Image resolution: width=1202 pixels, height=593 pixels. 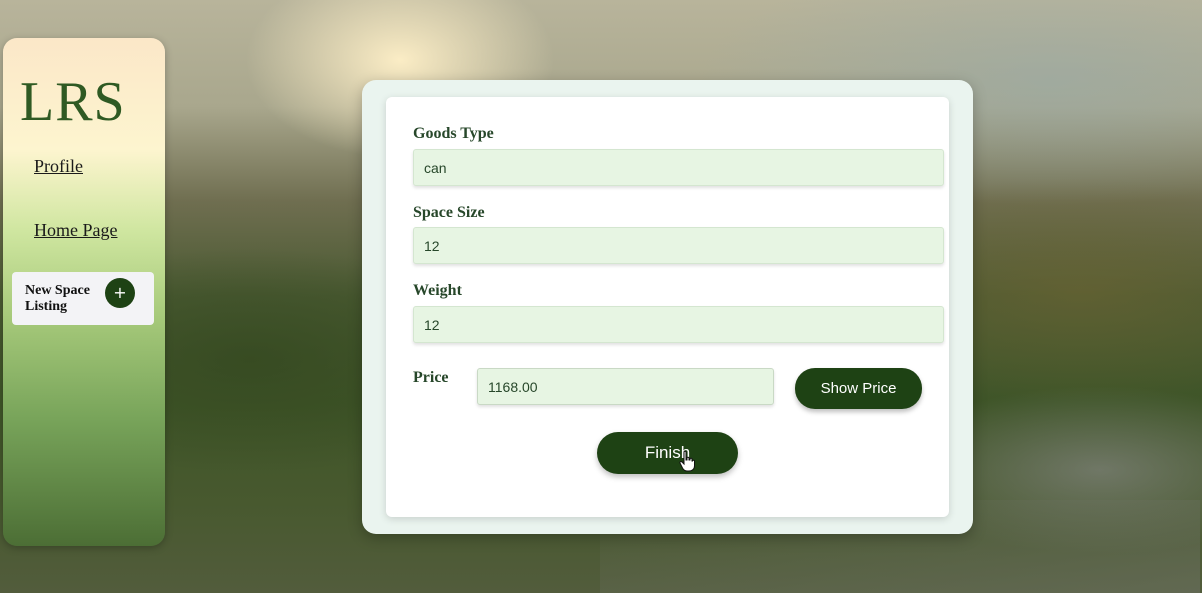 I want to click on nav-link-profile: Profile, so click(x=58, y=166).